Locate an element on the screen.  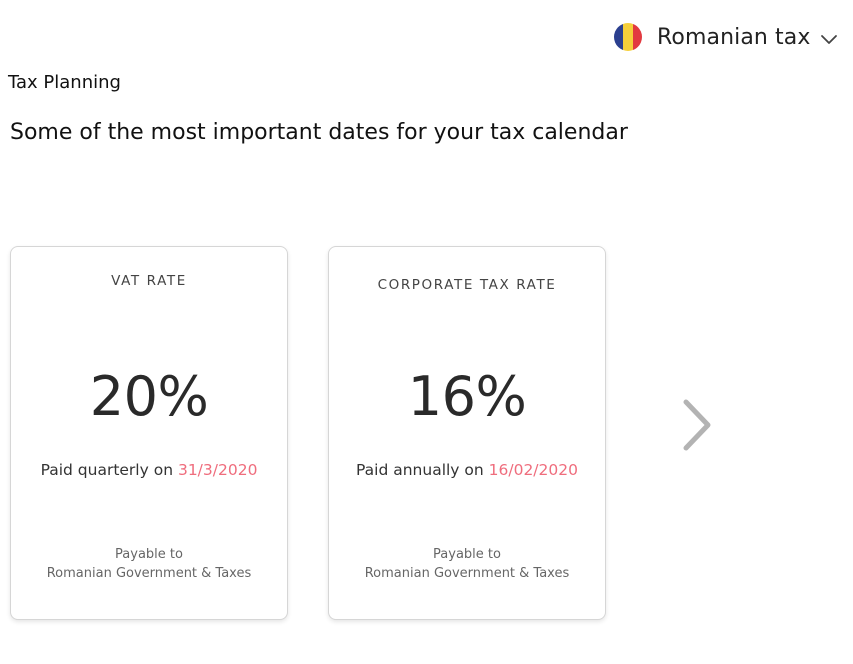
card-paid-date: 31/3/2020 is located at coordinates (217, 470).